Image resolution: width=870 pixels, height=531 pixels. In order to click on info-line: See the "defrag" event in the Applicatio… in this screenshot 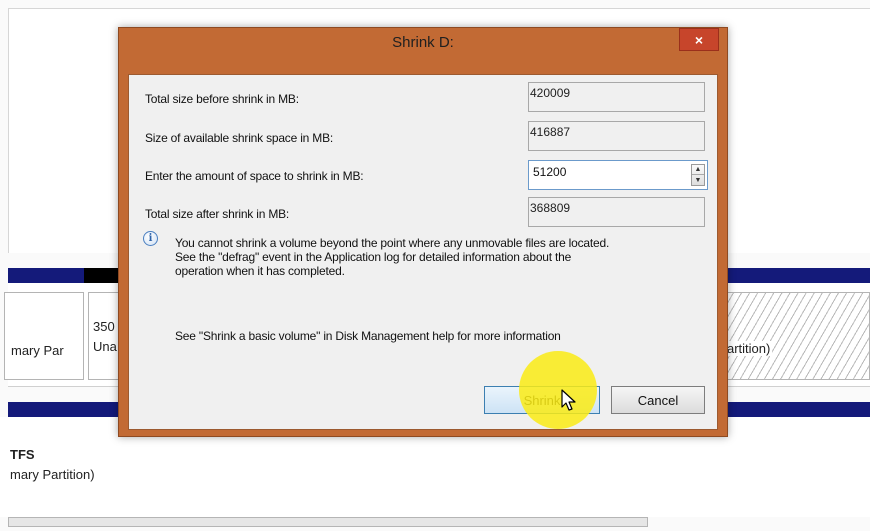, I will do `click(373, 257)`.